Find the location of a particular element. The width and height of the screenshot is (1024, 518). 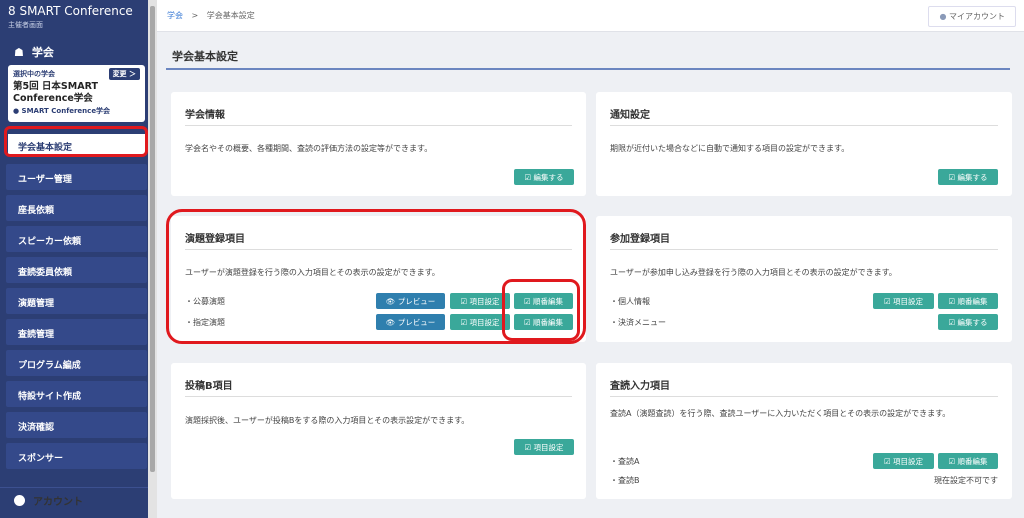

selected-society-org: ● SMART Conference学会 is located at coordinates (76, 111).